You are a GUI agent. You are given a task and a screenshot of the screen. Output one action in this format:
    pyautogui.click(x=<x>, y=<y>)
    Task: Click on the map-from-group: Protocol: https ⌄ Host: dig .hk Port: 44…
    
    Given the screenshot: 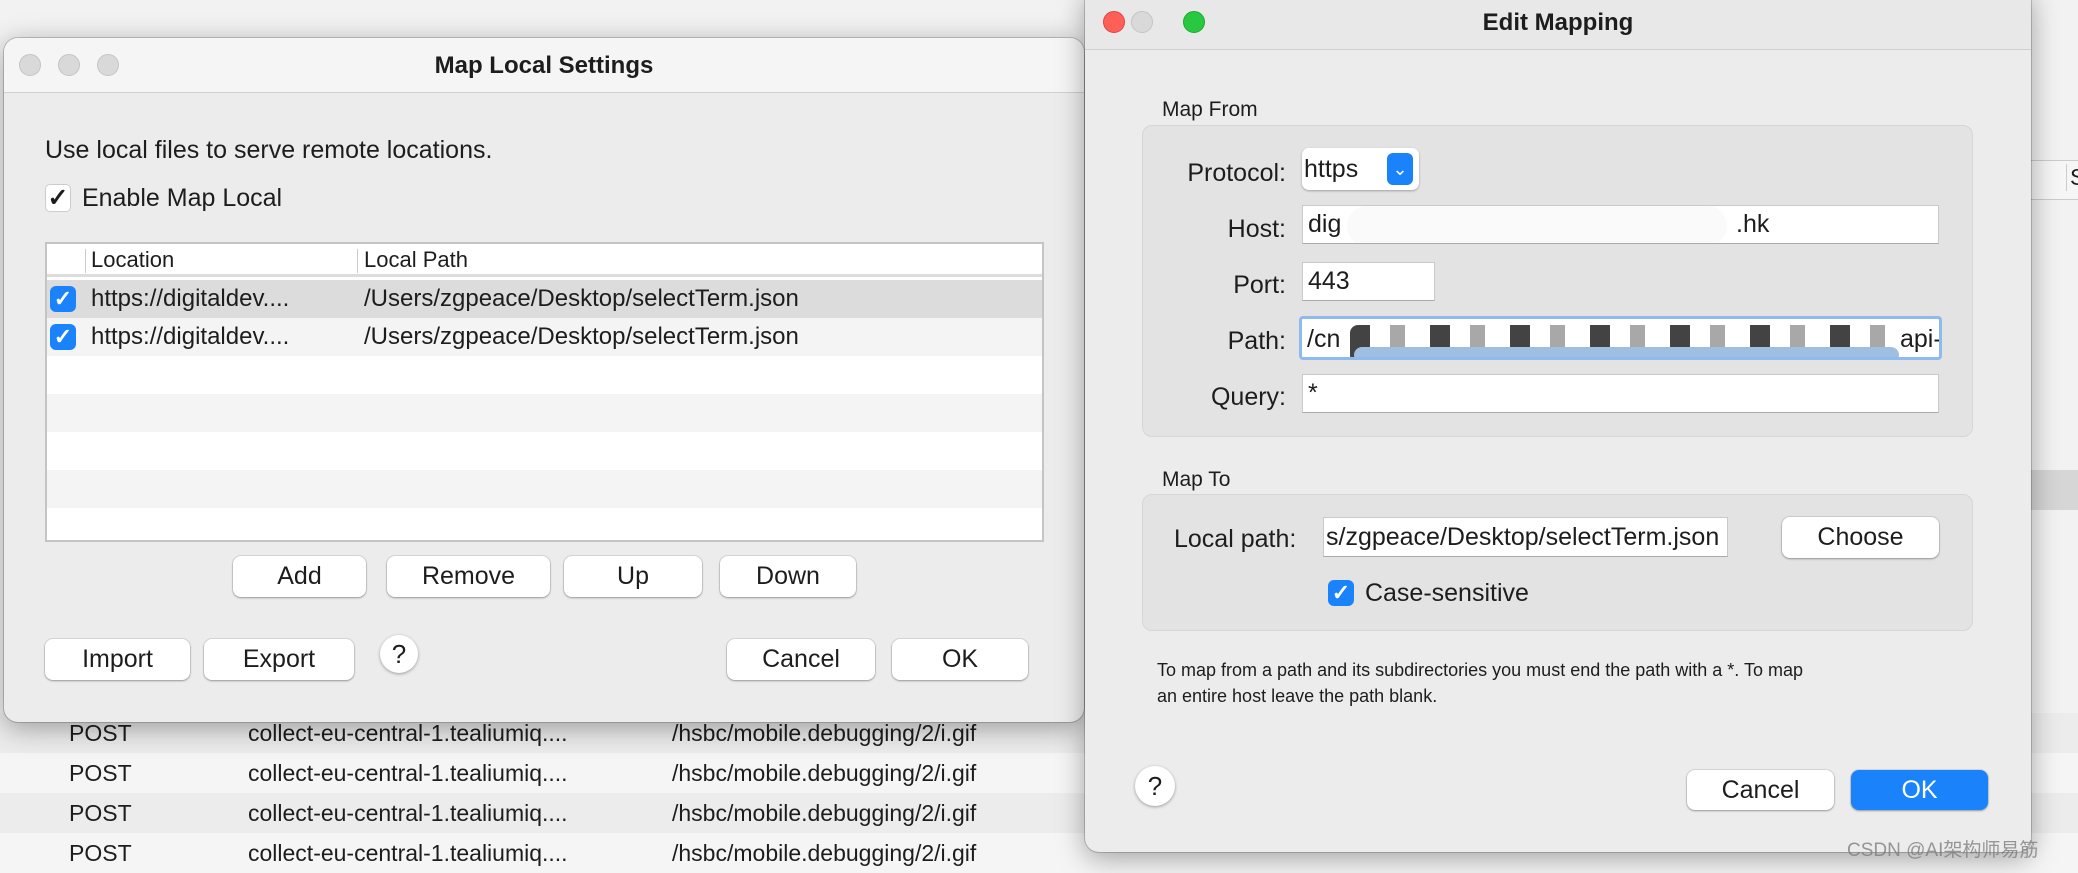 What is the action you would take?
    pyautogui.click(x=1557, y=281)
    